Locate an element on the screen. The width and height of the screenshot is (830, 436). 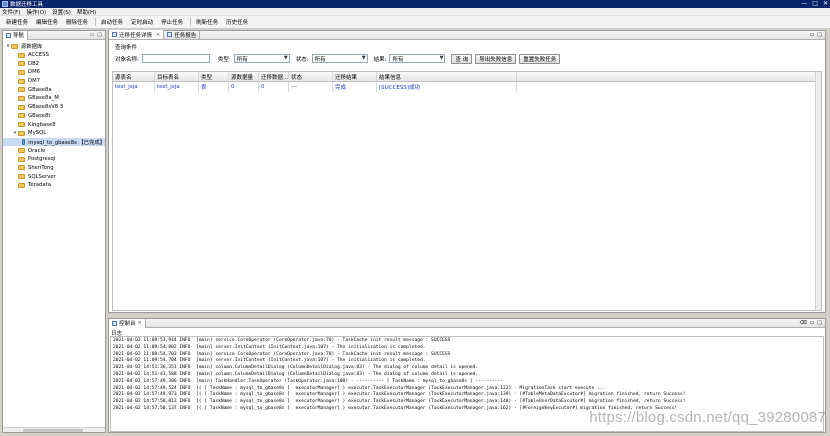
column-header: 源数据量 is located at coordinates (244, 76).